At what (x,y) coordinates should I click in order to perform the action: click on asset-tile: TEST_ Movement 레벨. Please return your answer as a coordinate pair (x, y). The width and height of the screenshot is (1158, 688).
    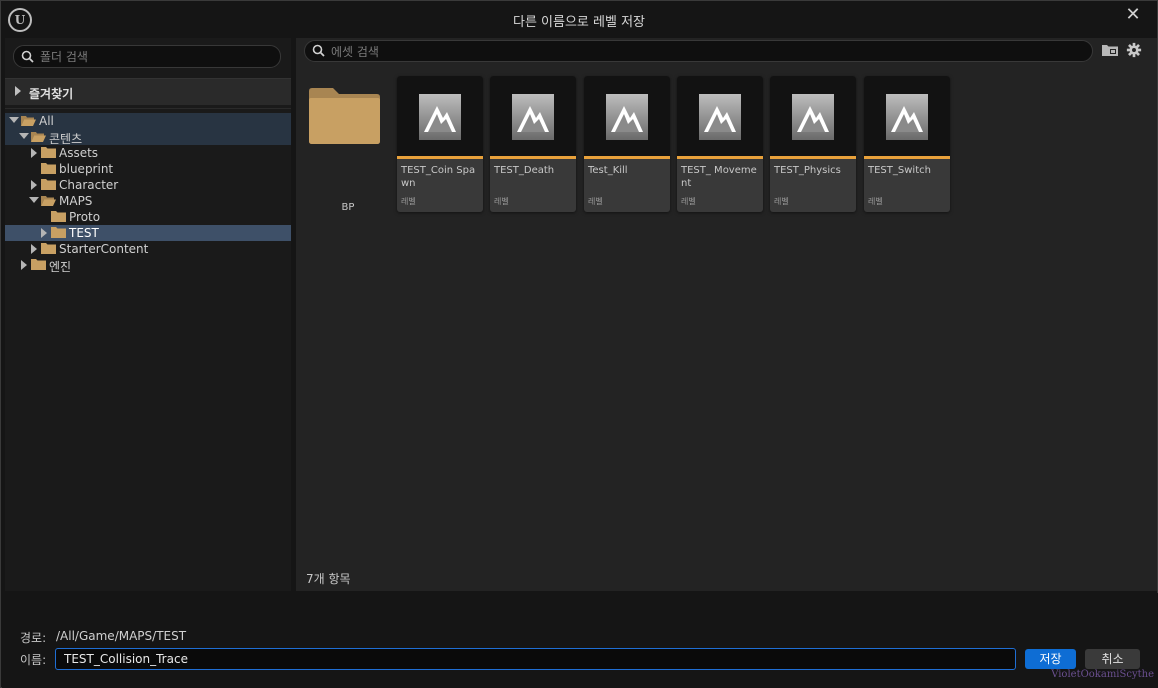
    Looking at the image, I should click on (720, 144).